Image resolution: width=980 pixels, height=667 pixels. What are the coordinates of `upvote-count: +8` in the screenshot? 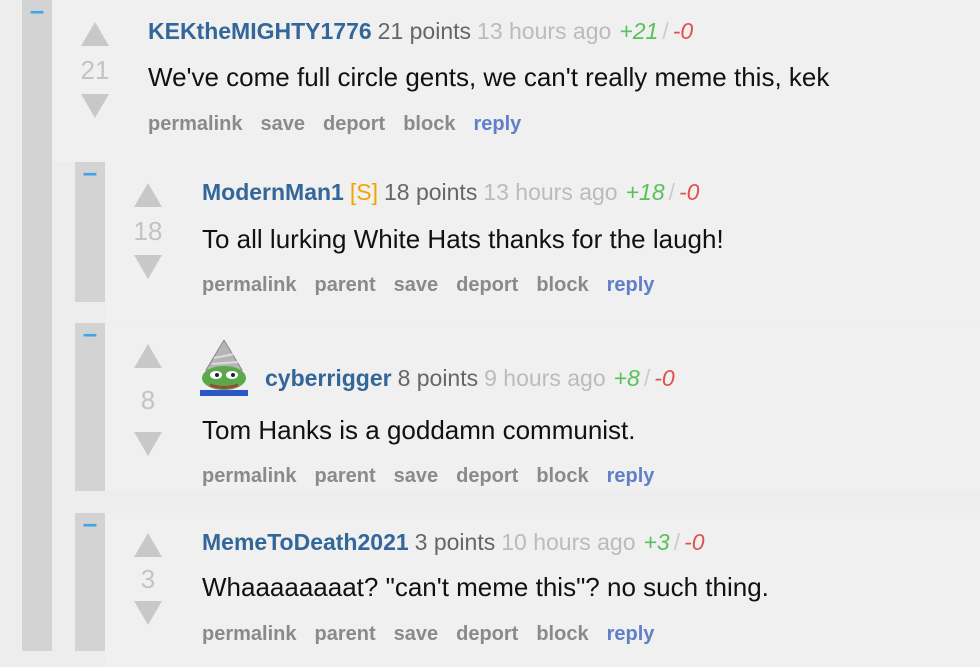 It's located at (626, 378).